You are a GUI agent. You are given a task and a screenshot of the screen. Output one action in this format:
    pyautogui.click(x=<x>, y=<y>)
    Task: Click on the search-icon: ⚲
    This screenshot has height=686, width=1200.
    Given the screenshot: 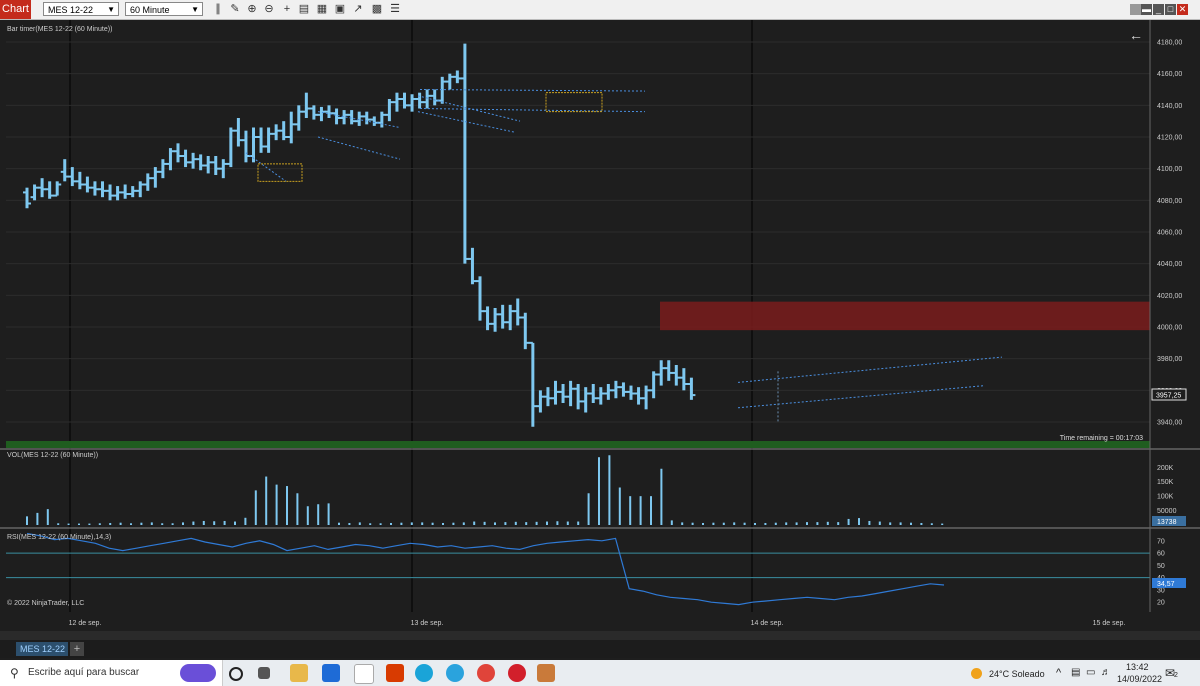 What is the action you would take?
    pyautogui.click(x=14, y=673)
    